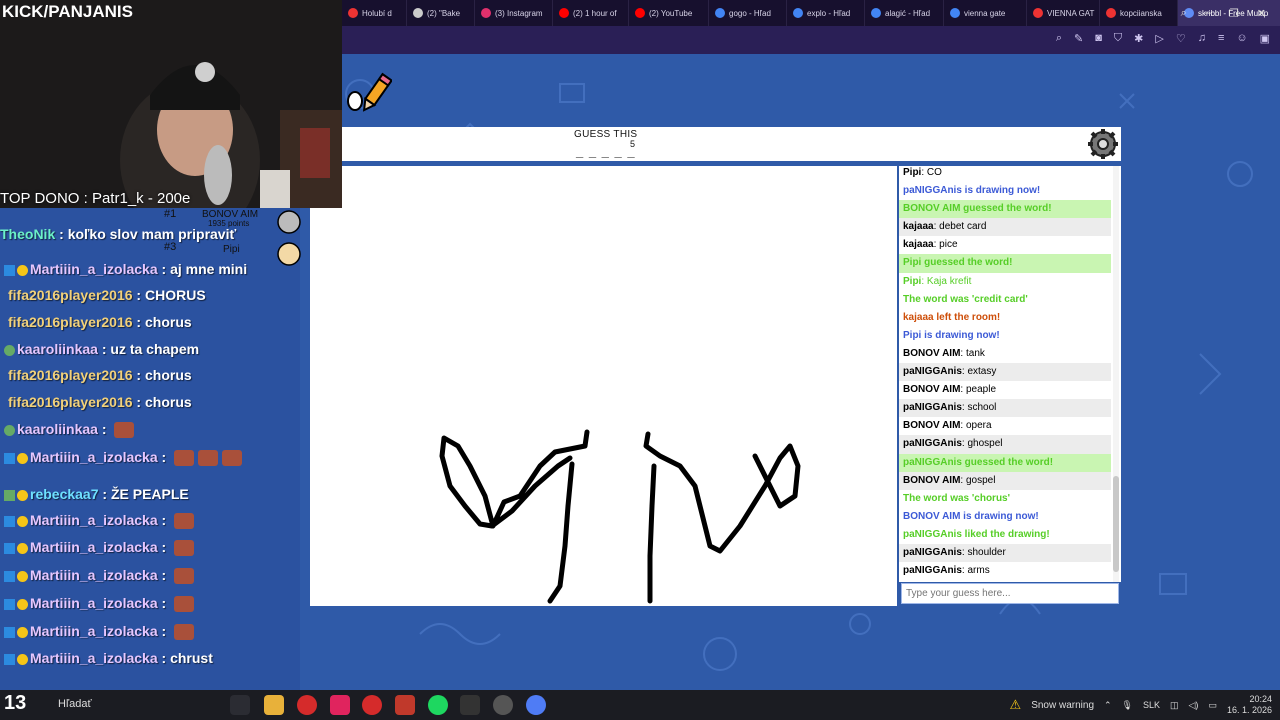 This screenshot has width=1280, height=720. What do you see at coordinates (470, 705) in the screenshot?
I see `epic-games-icon` at bounding box center [470, 705].